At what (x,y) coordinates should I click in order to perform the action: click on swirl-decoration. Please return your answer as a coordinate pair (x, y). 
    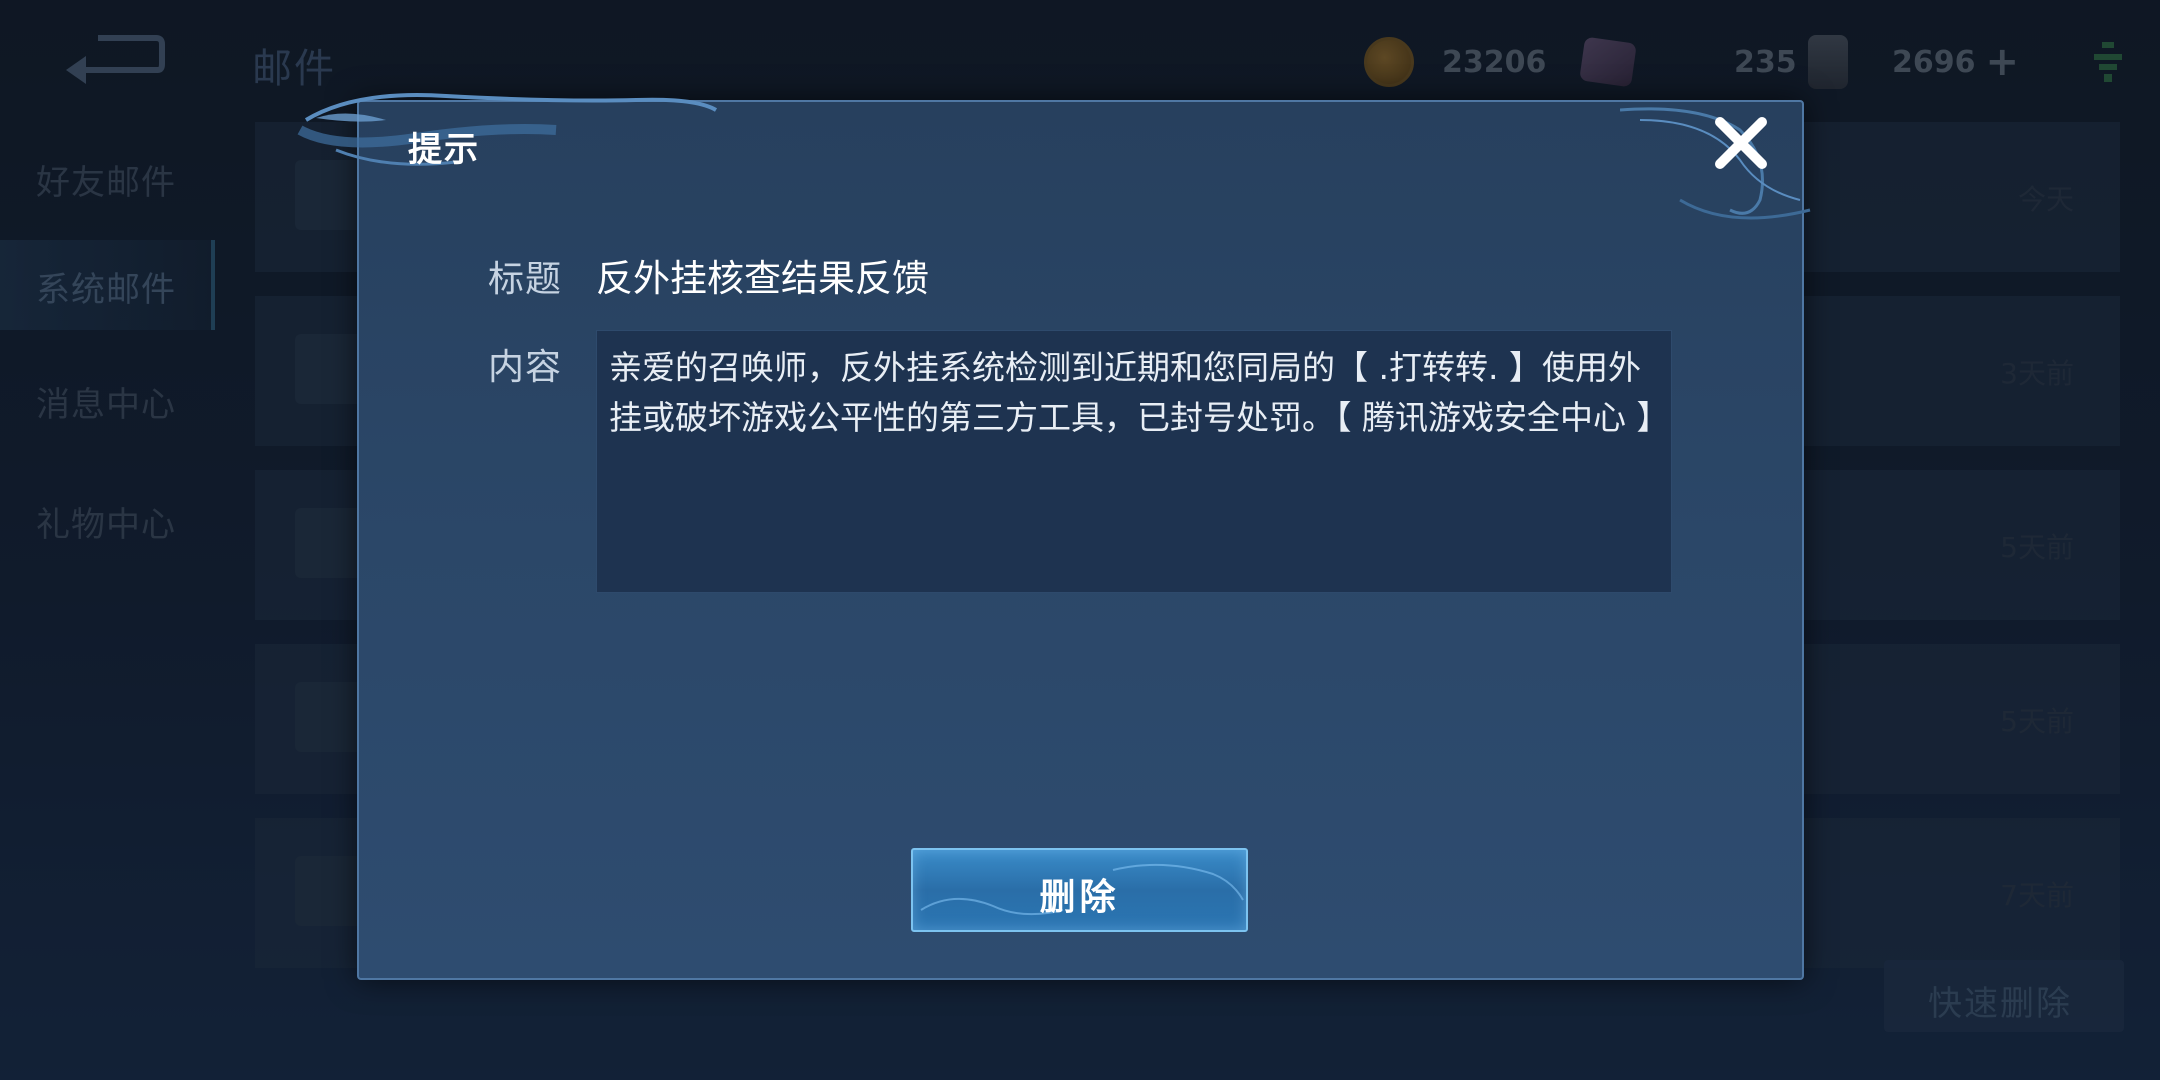
    Looking at the image, I should click on (507, 129).